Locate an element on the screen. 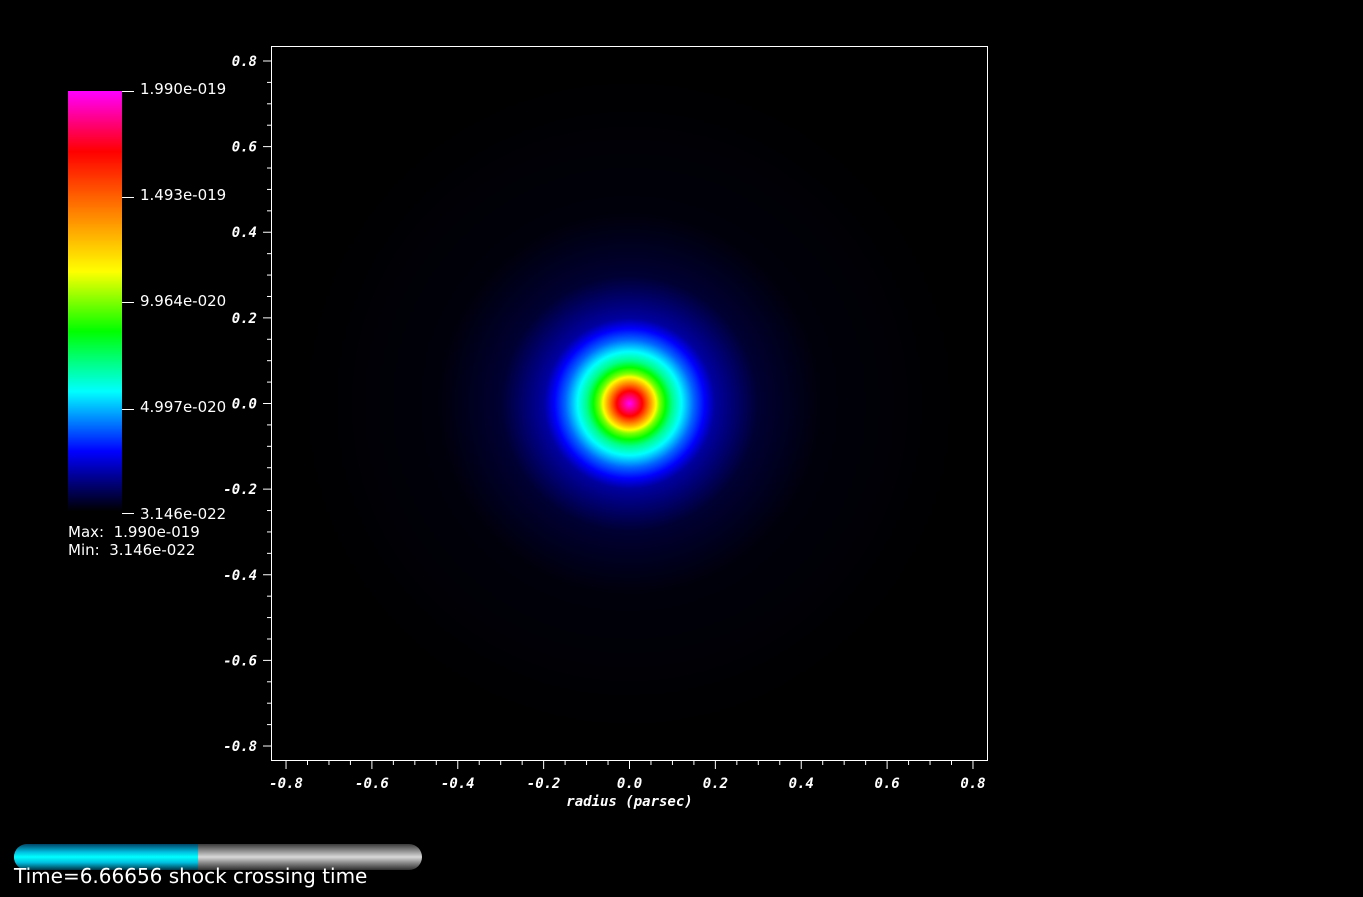  legend-max-label: Max: is located at coordinates (86, 532).